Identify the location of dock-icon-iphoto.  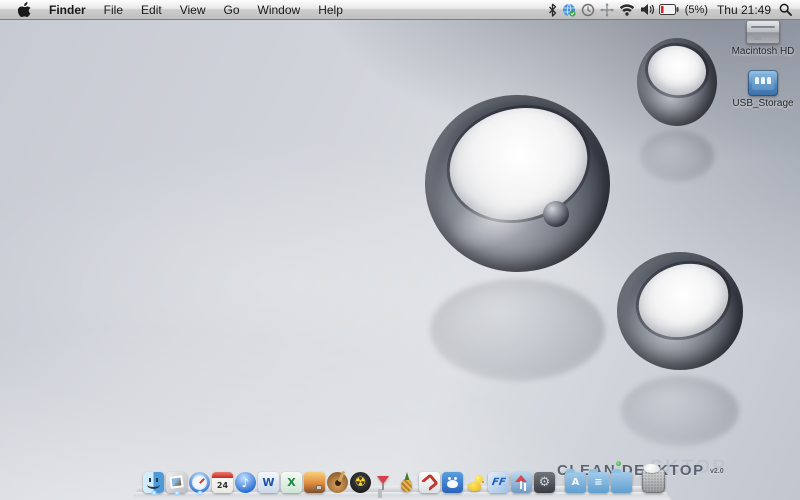
(314, 482).